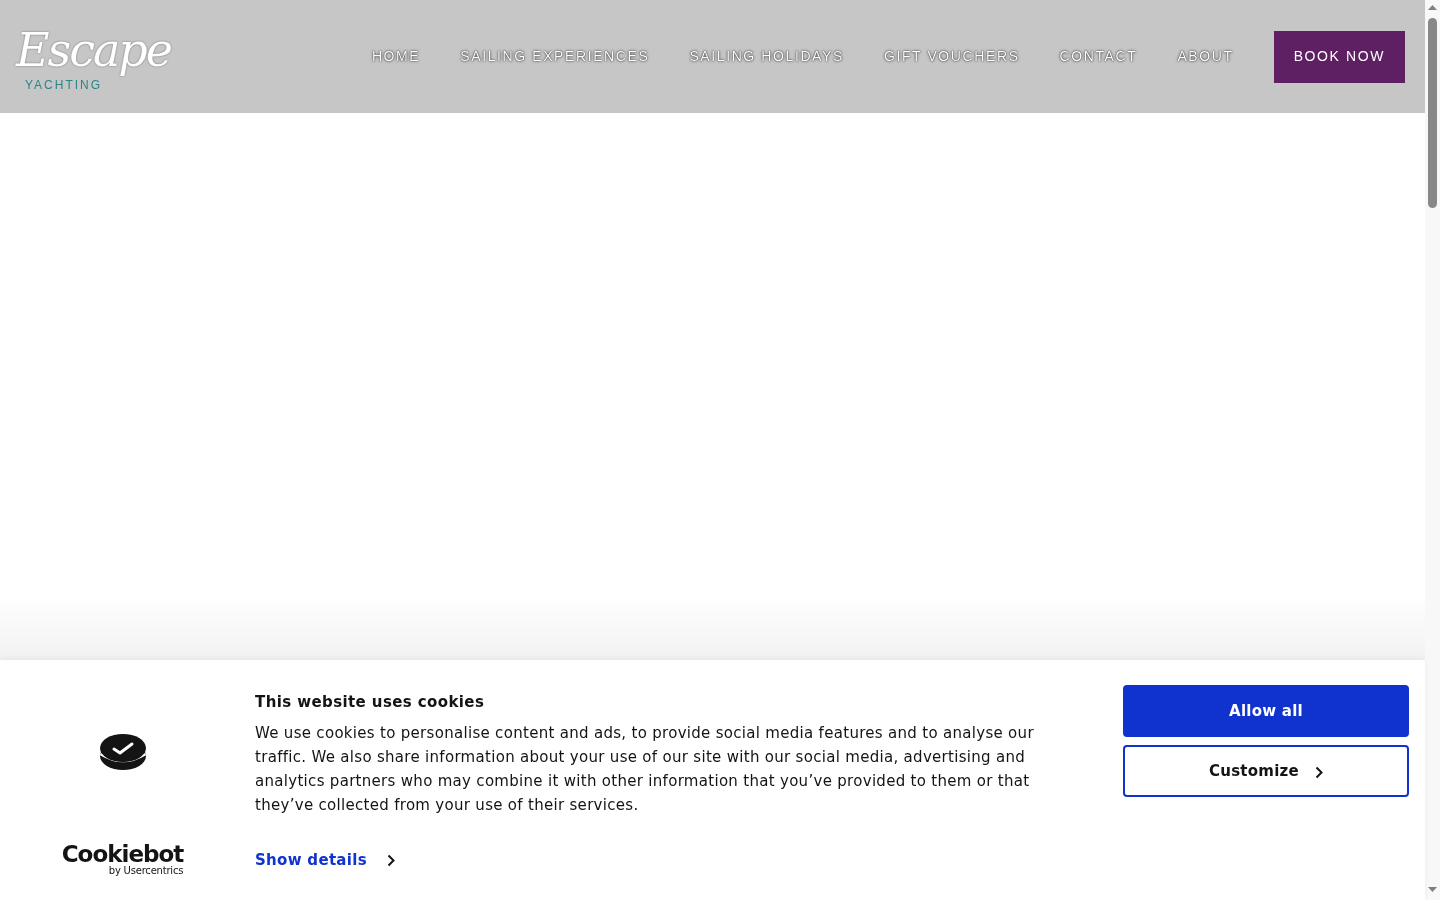  What do you see at coordinates (1432, 113) in the screenshot?
I see `scrollbar-thumb` at bounding box center [1432, 113].